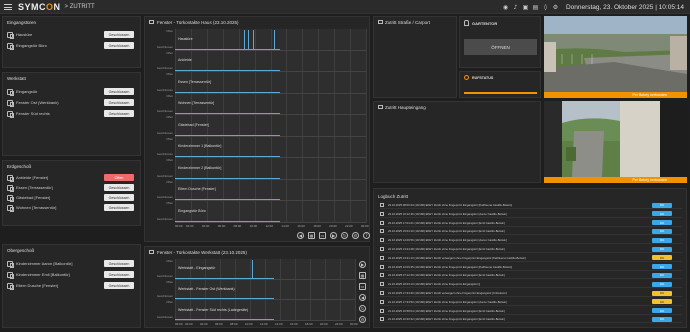  What do you see at coordinates (200, 146) in the screenshot?
I see `lane-label: Kinderzimmer 1 [Balkontür]` at bounding box center [200, 146].